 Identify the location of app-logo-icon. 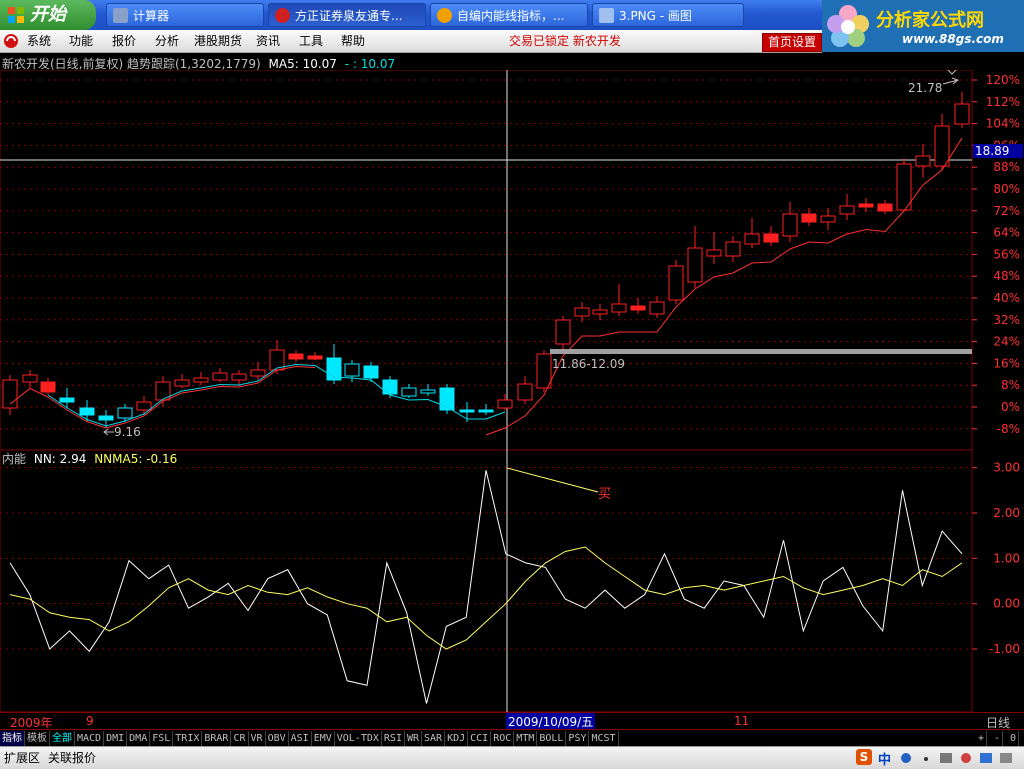
(11, 41).